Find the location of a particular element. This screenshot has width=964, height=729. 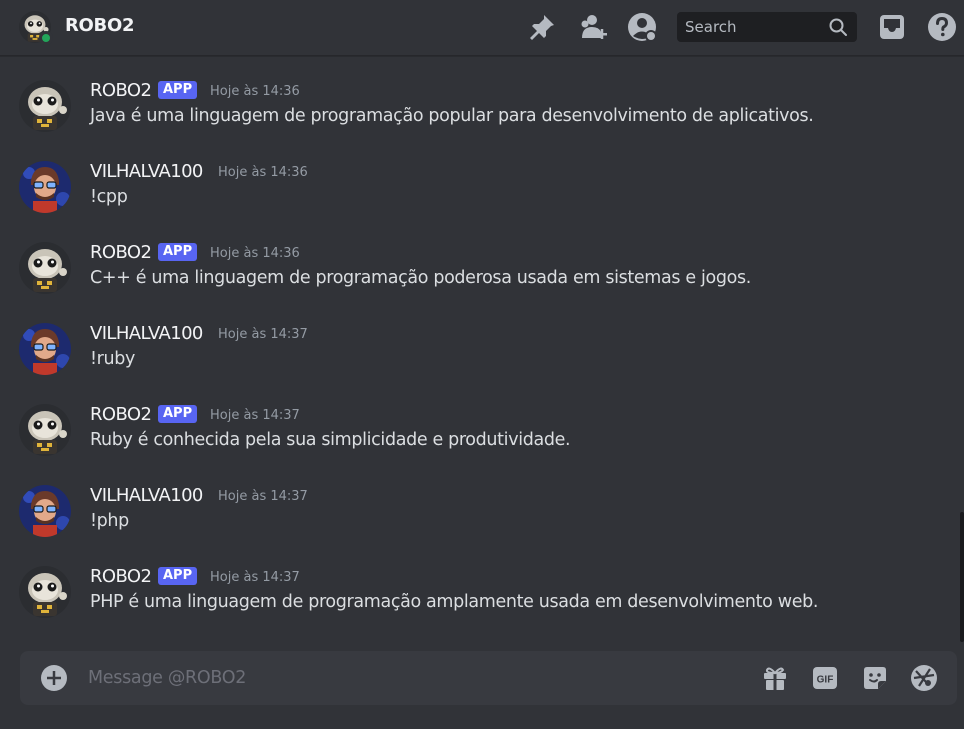

online-status-indicator is located at coordinates (46, 38).